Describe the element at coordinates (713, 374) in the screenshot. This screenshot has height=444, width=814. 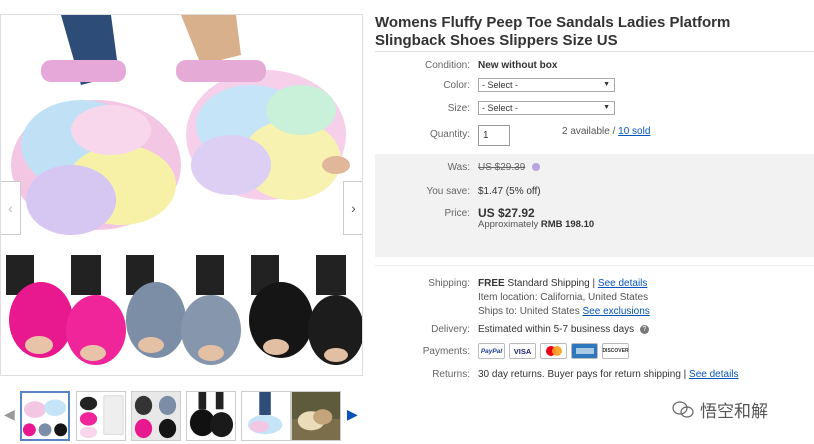
I see `returns-see-details-link: See details` at that location.